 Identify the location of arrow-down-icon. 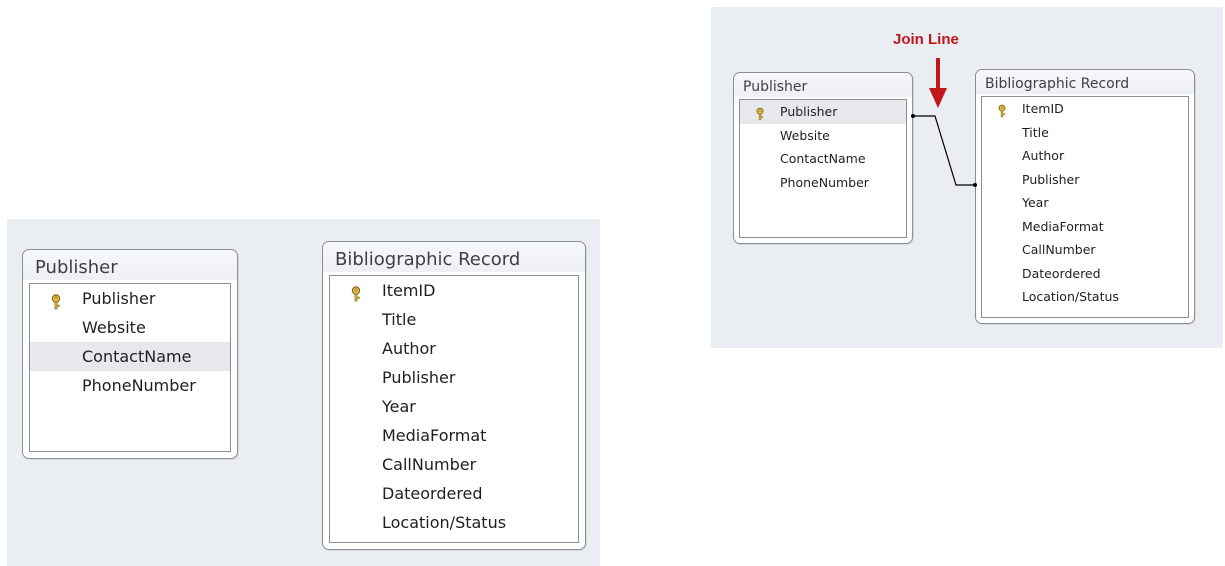
(938, 83).